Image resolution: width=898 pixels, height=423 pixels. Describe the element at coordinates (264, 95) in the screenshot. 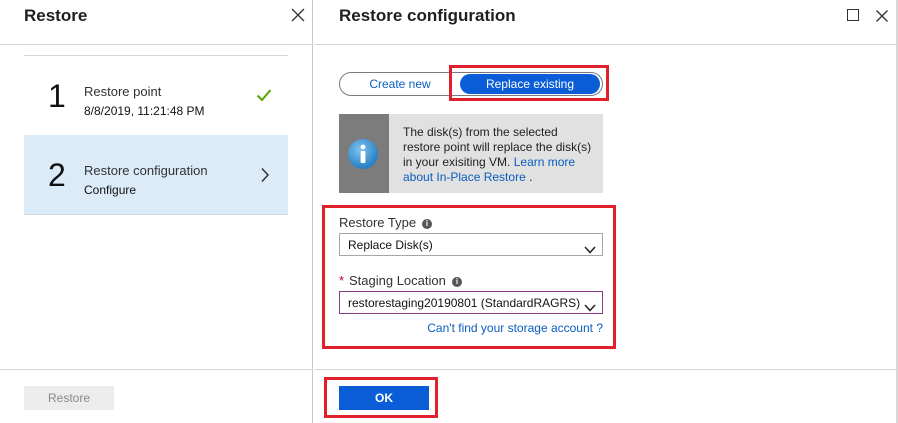

I see `checkmark-icon` at that location.